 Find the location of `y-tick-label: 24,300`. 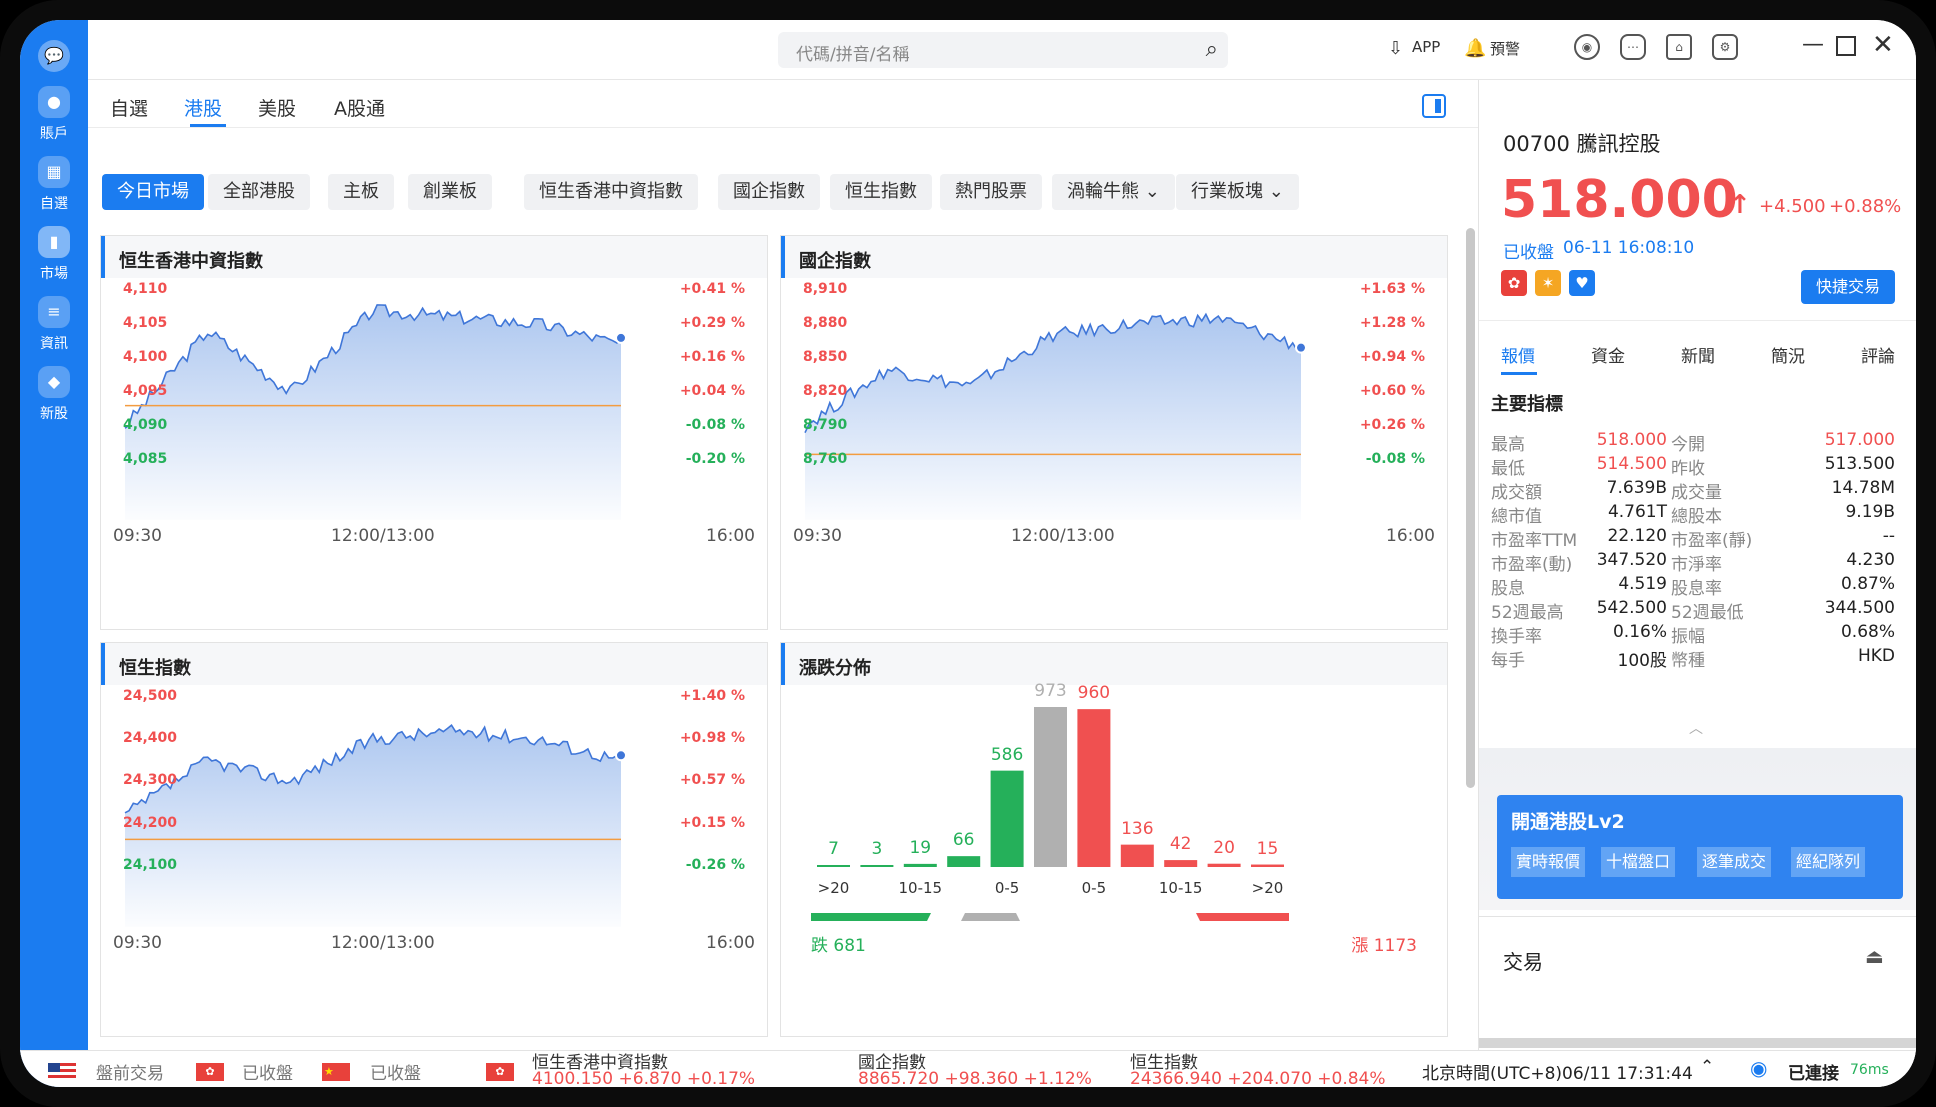

y-tick-label: 24,300 is located at coordinates (150, 780).